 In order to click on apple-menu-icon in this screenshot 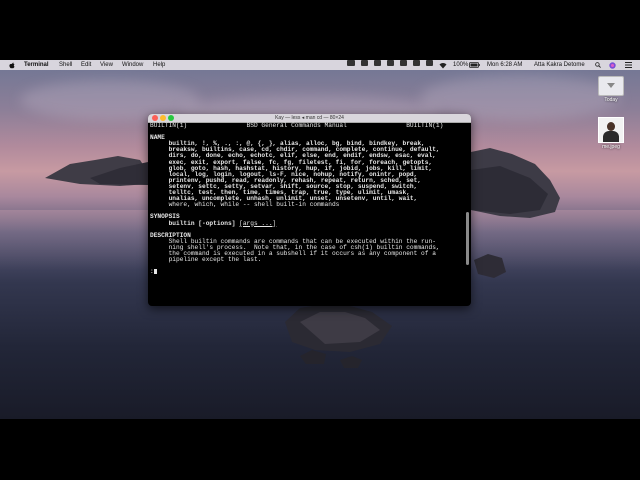, I will do `click(12, 66)`.